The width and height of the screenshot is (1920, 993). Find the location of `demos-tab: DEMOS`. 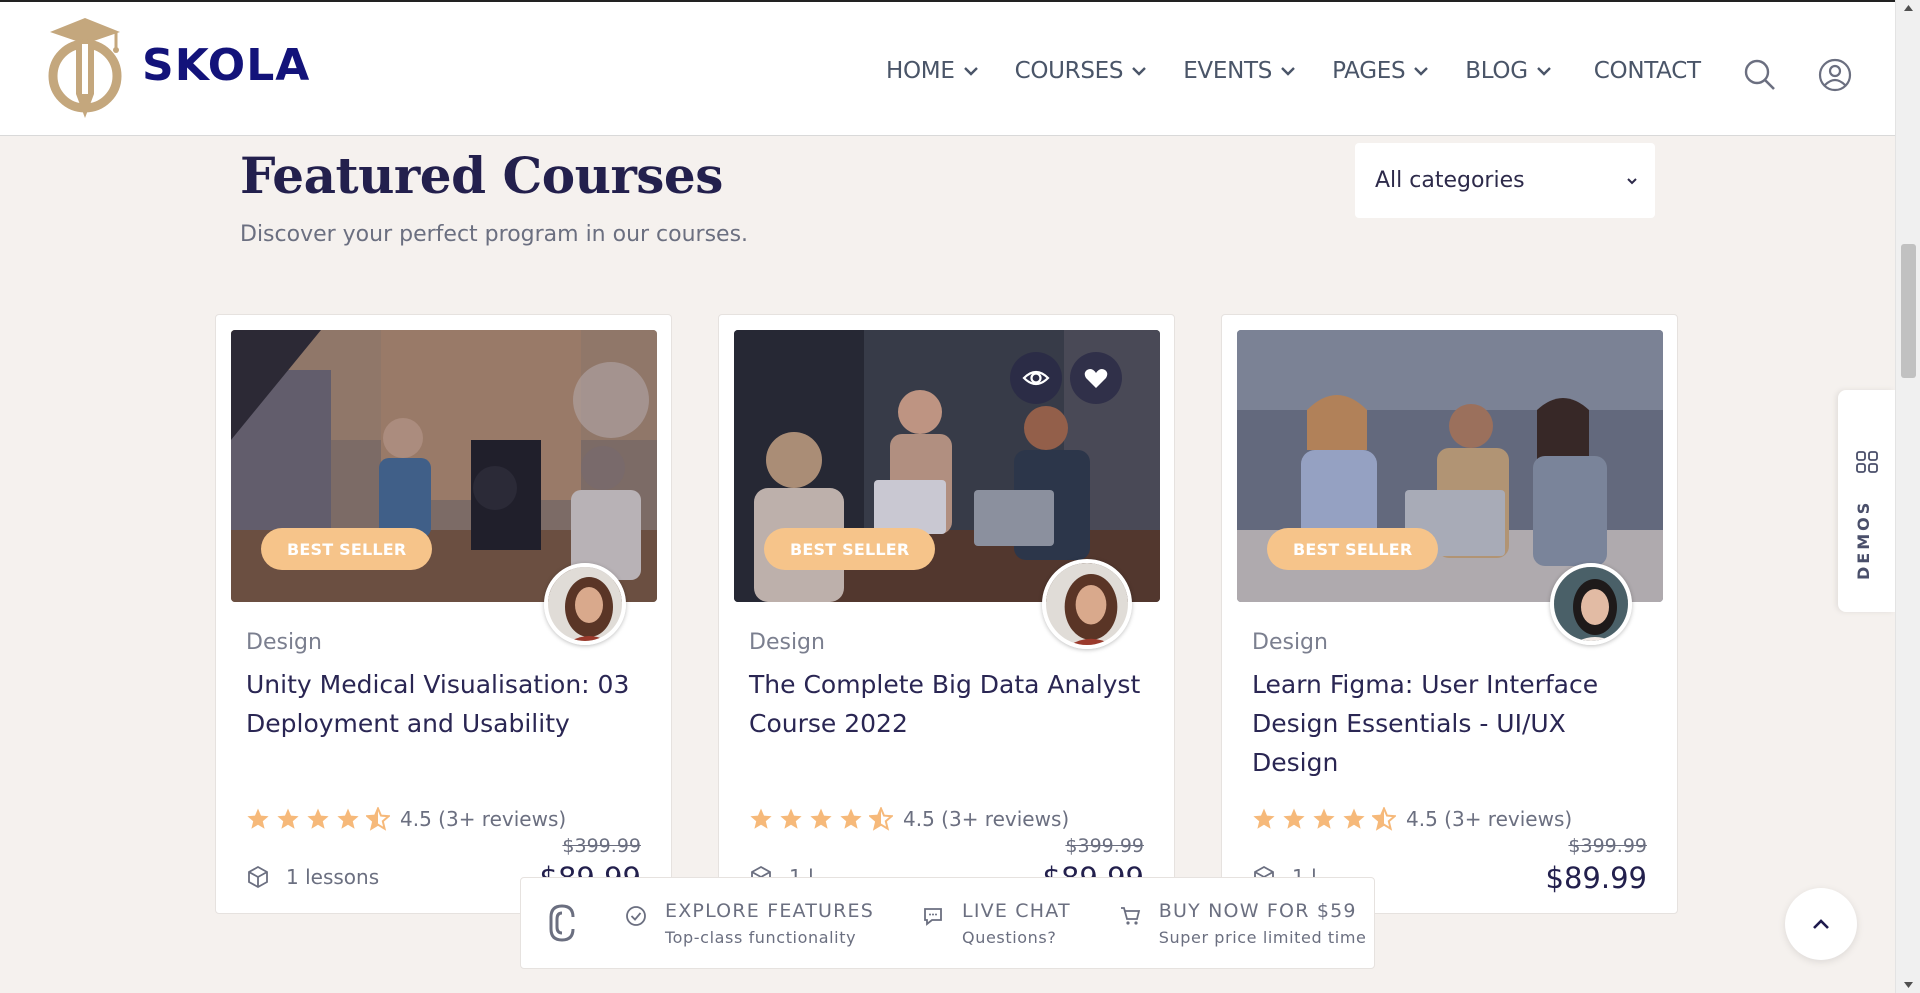

demos-tab: DEMOS is located at coordinates (1866, 501).